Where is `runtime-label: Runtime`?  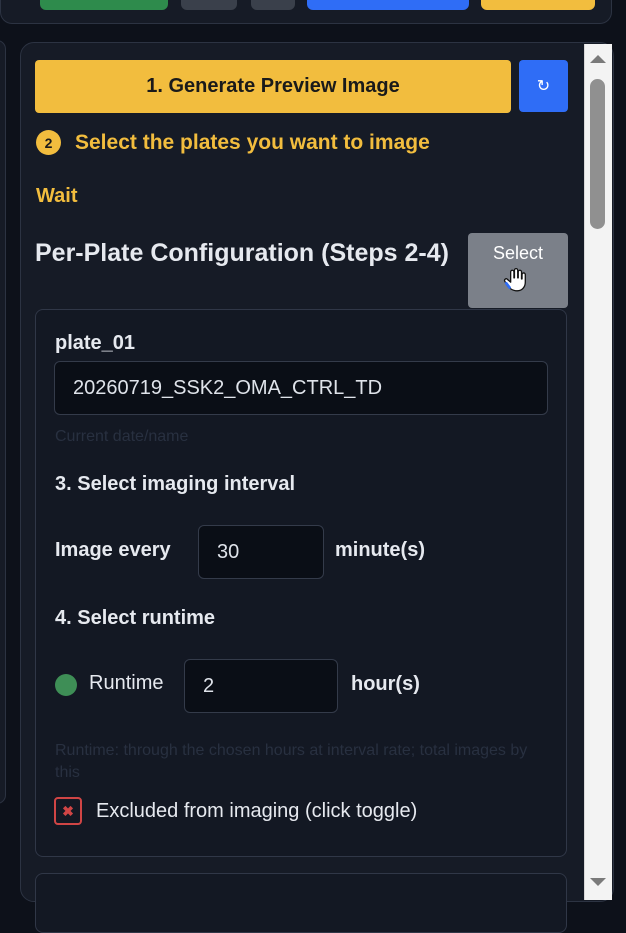
runtime-label: Runtime is located at coordinates (126, 683).